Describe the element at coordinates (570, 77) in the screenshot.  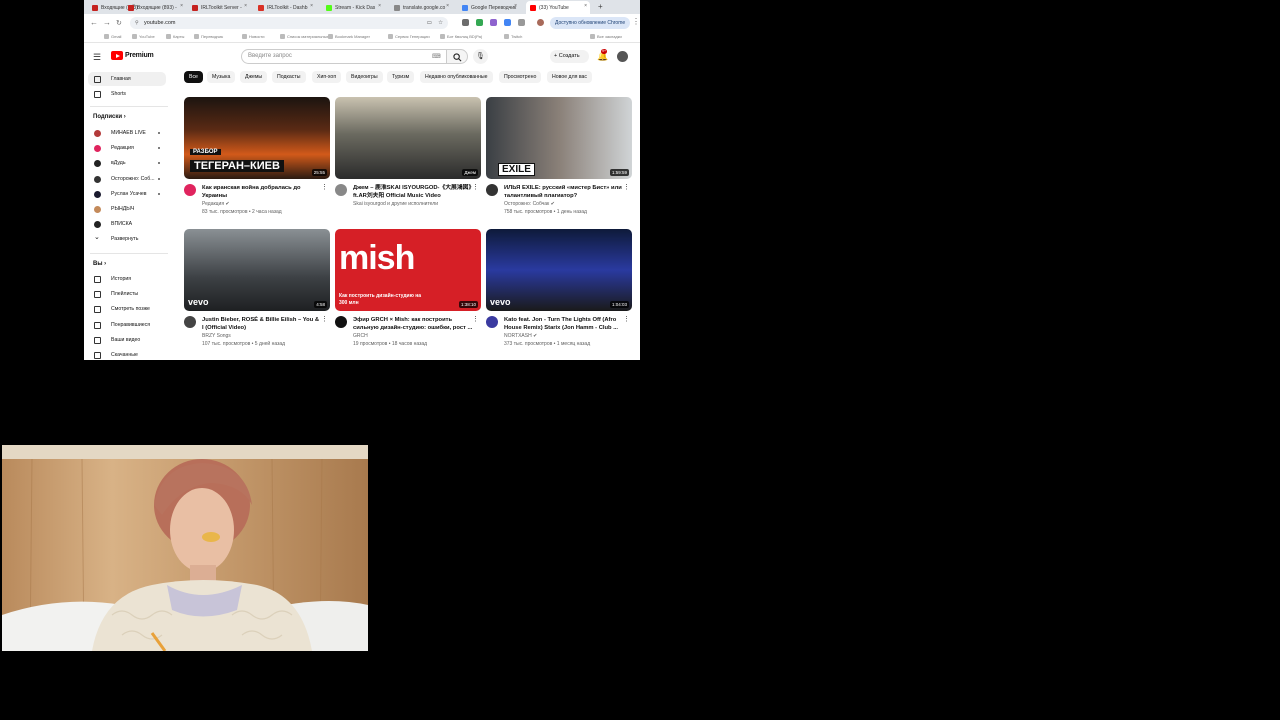
I see `filter-chip: Новое для вас` at that location.